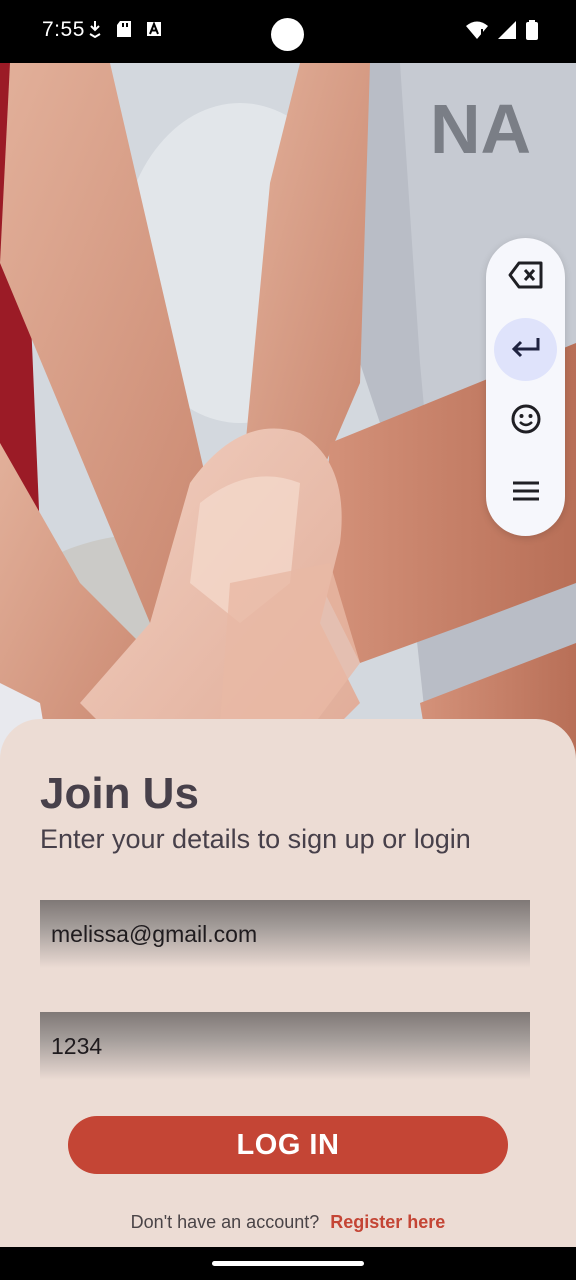 The image size is (576, 1280). I want to click on svg-text: NA, so click(480, 129).